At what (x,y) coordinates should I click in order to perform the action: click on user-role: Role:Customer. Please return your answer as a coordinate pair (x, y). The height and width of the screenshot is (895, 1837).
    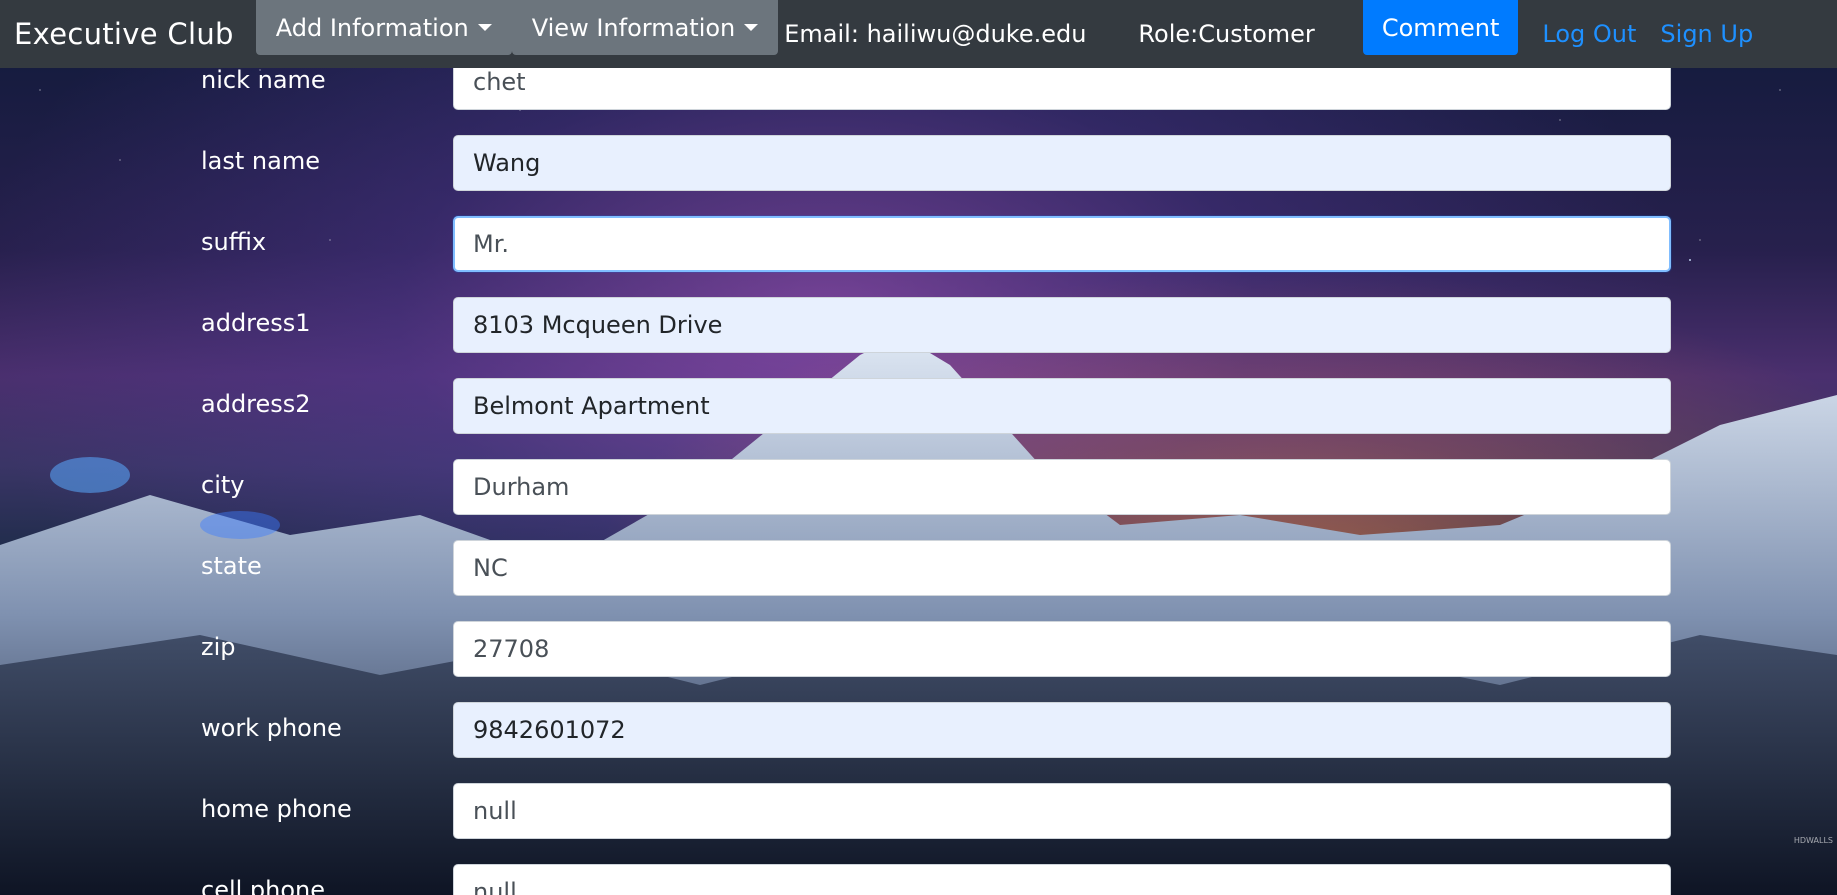
    Looking at the image, I should click on (1226, 34).